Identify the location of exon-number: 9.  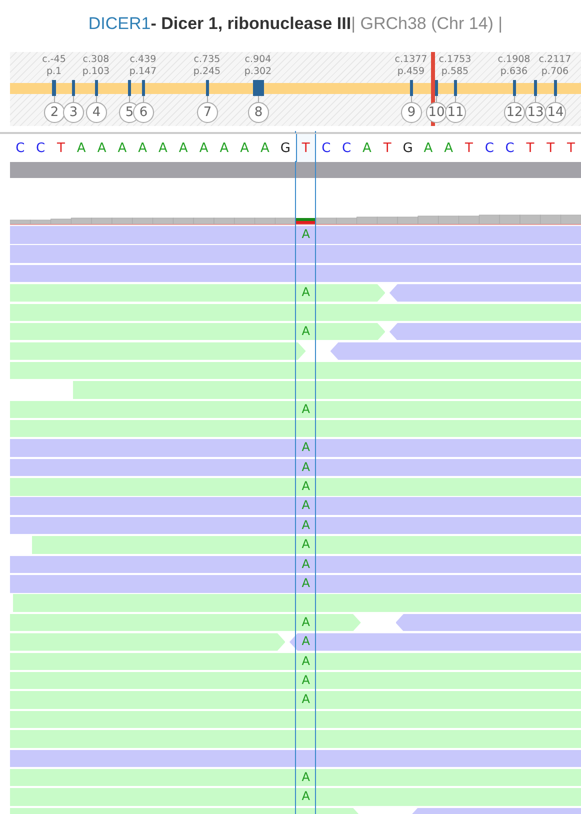
(411, 112).